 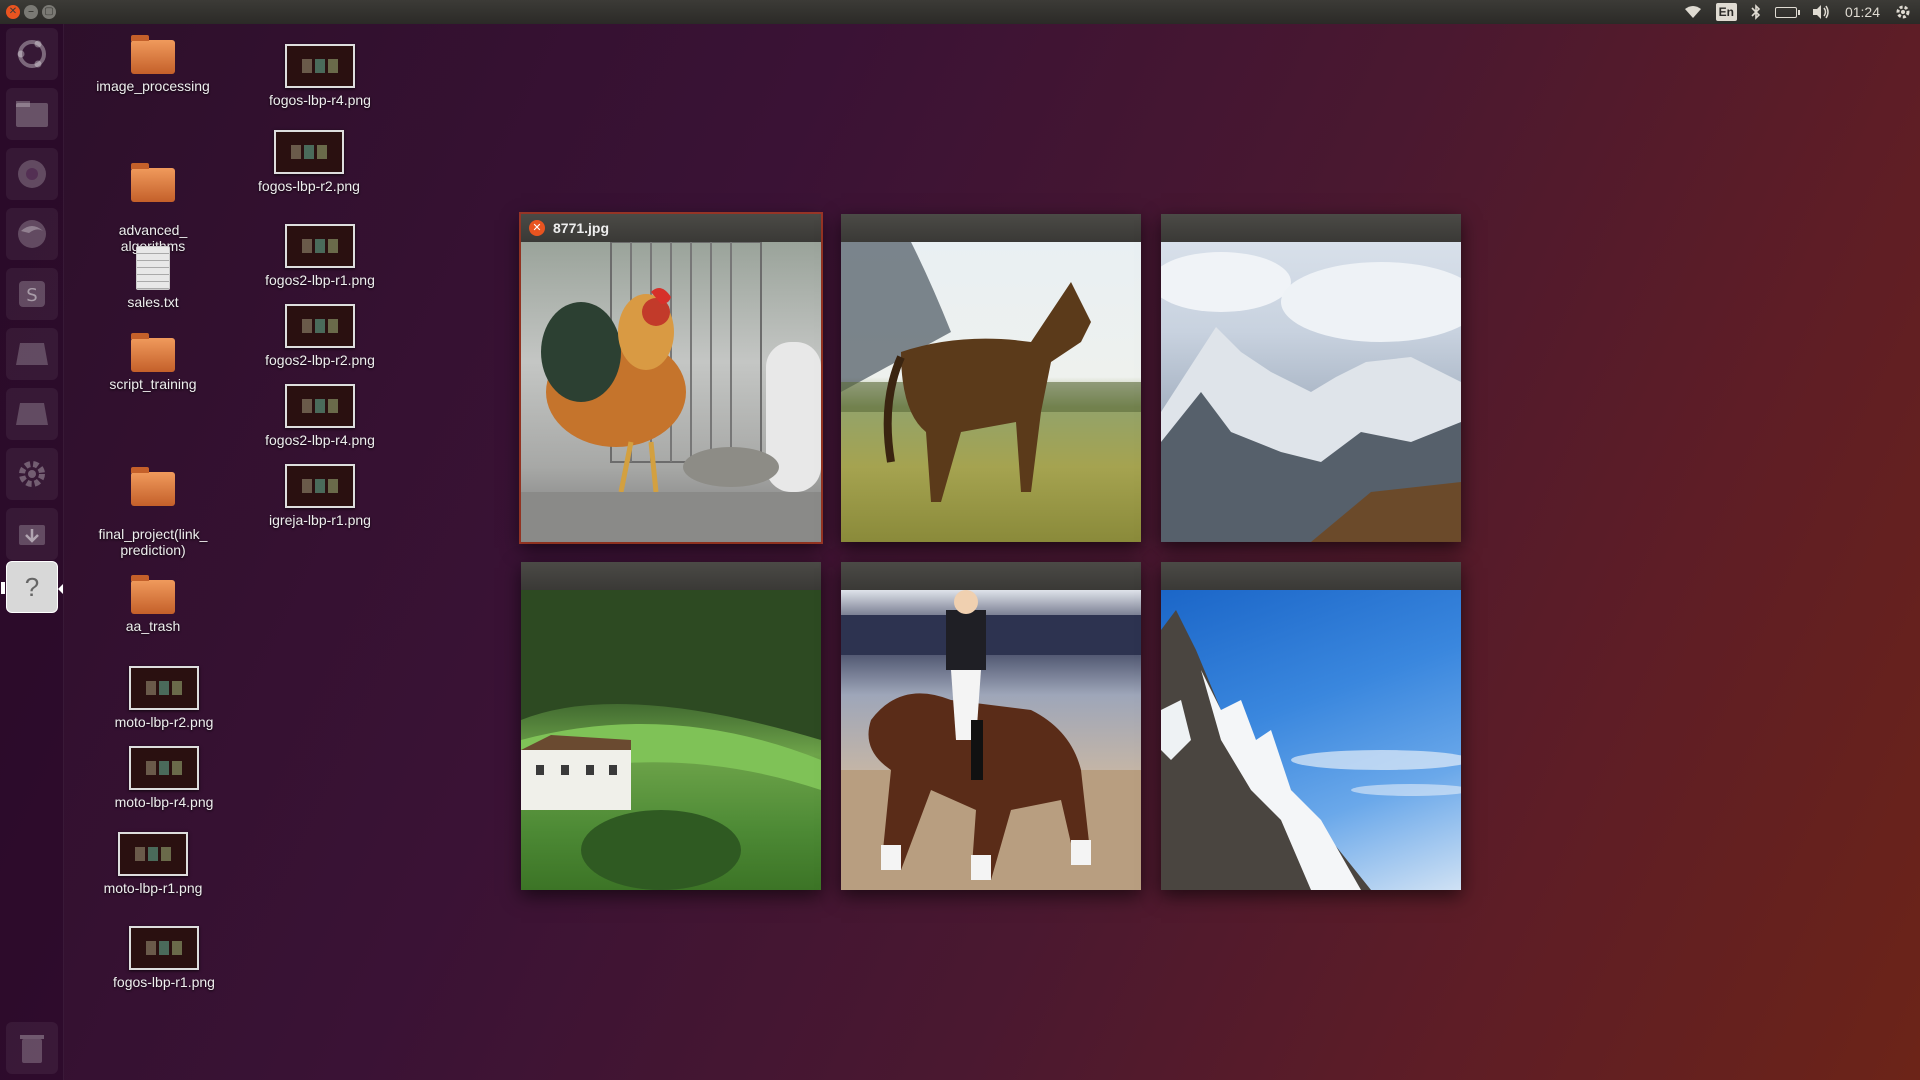 I want to click on chromium-icon, so click(x=32, y=174).